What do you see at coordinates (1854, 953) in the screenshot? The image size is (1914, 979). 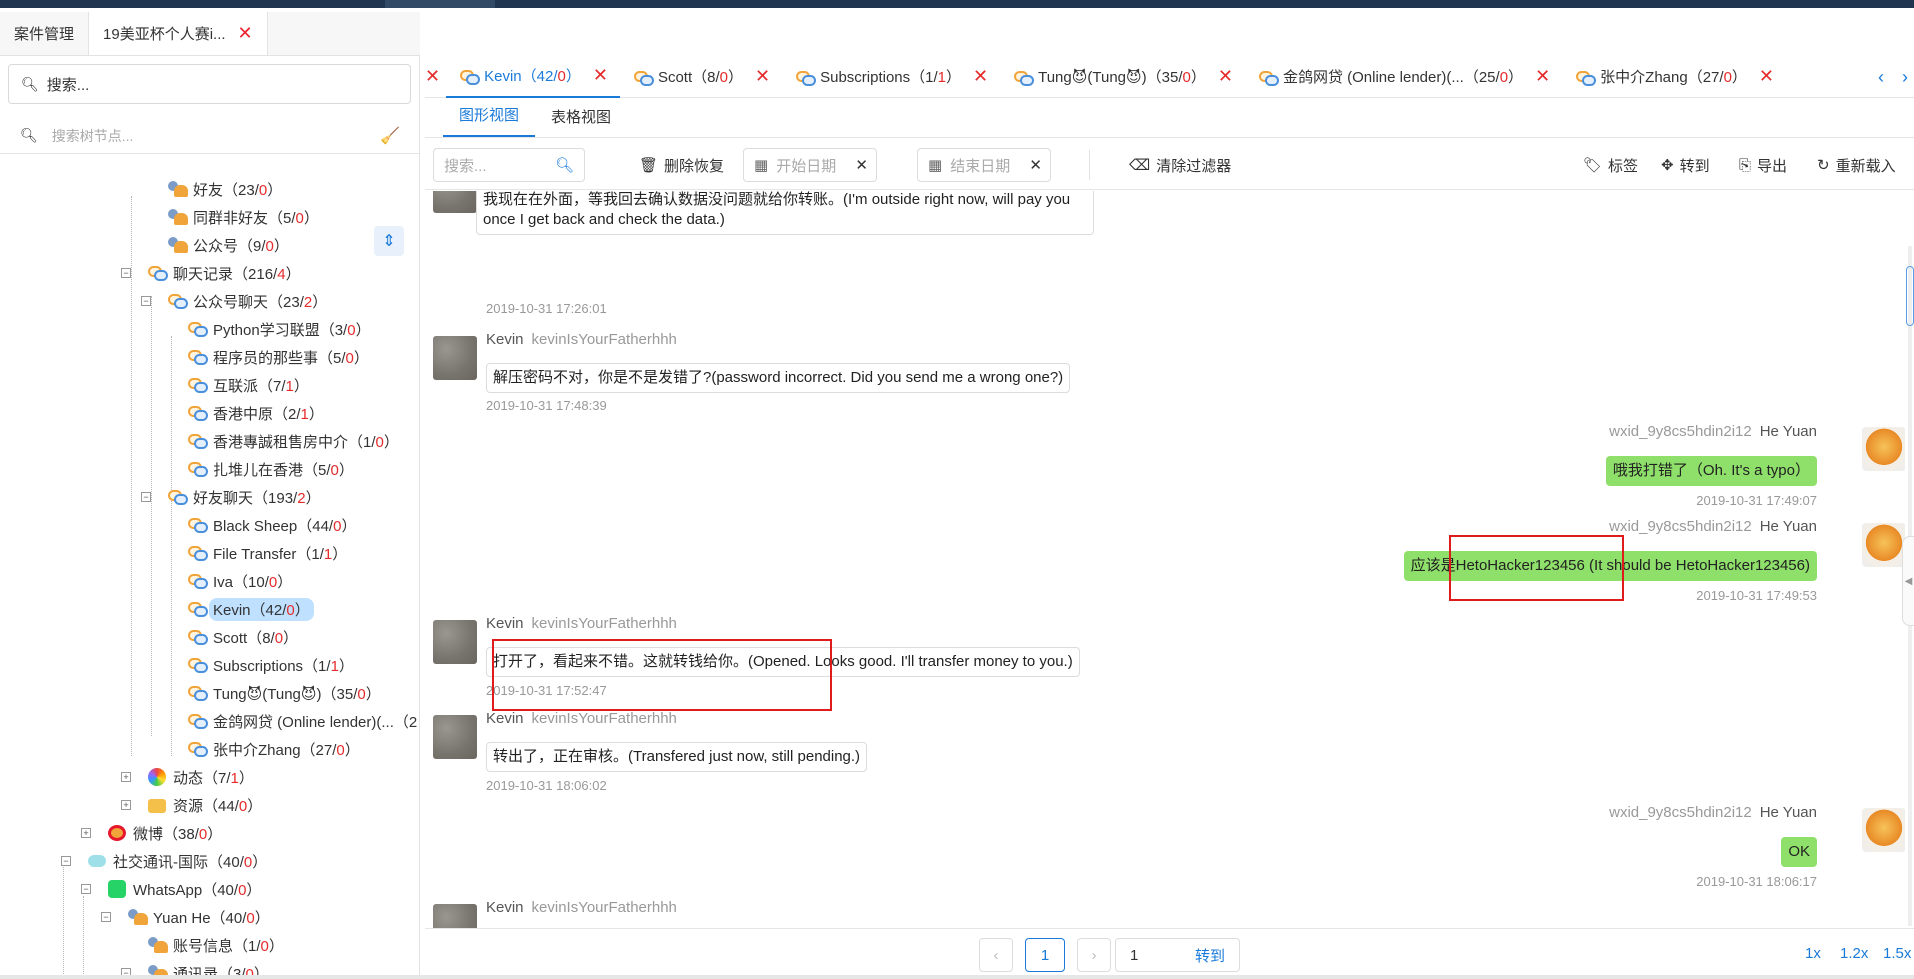 I see `zoom-1-2x-button: 1.2x` at bounding box center [1854, 953].